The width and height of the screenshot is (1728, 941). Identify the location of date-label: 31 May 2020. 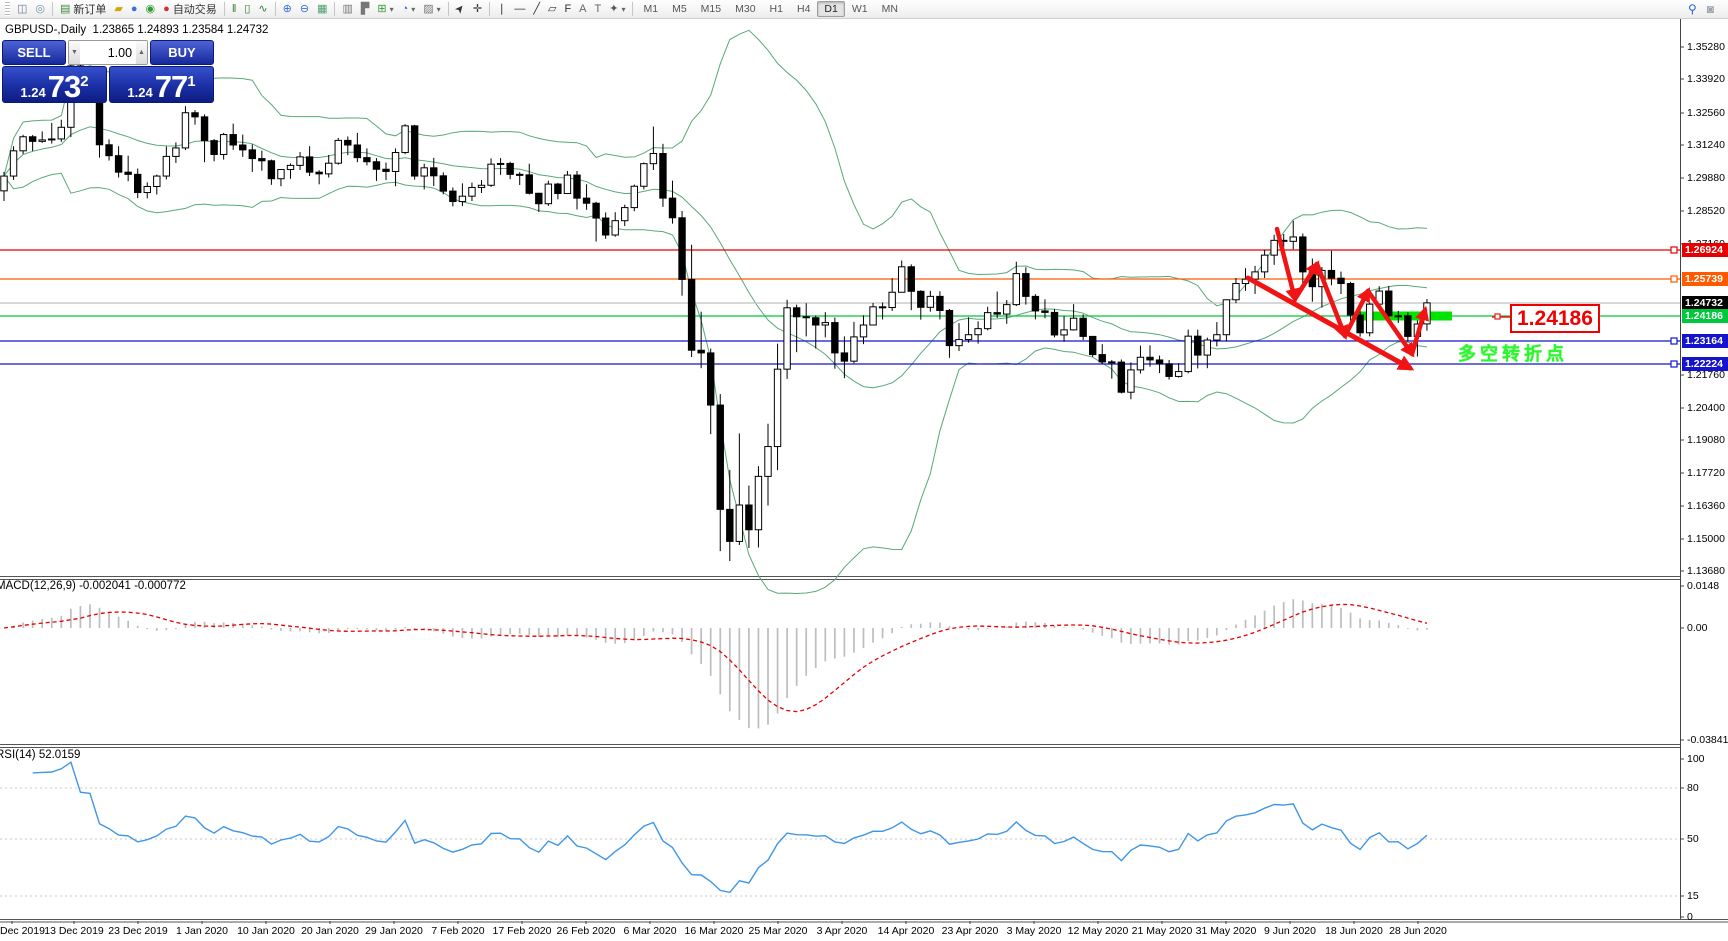
(1226, 931).